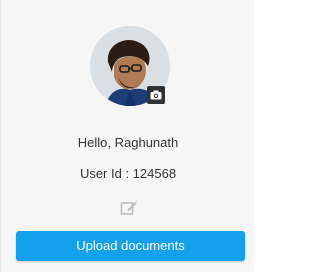  I want to click on camera-icon, so click(156, 95).